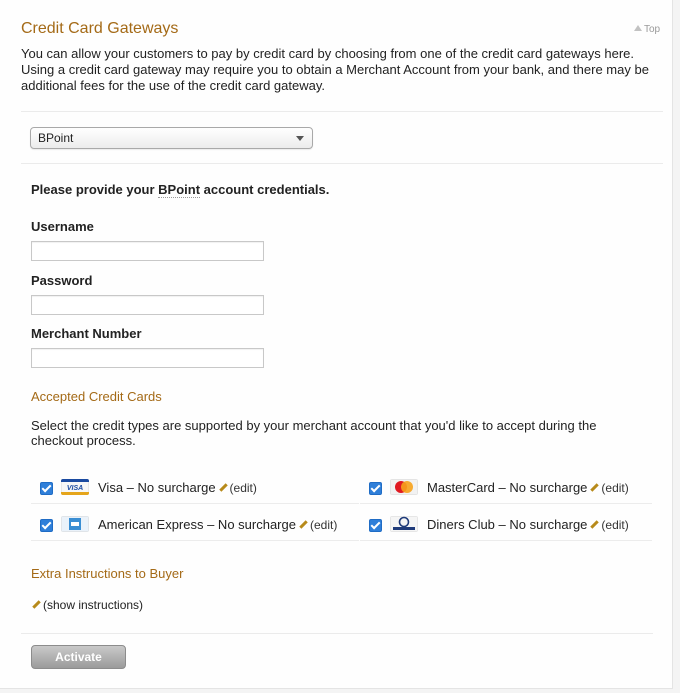  What do you see at coordinates (93, 605) in the screenshot?
I see `show-instructions-label: (show instructions)` at bounding box center [93, 605].